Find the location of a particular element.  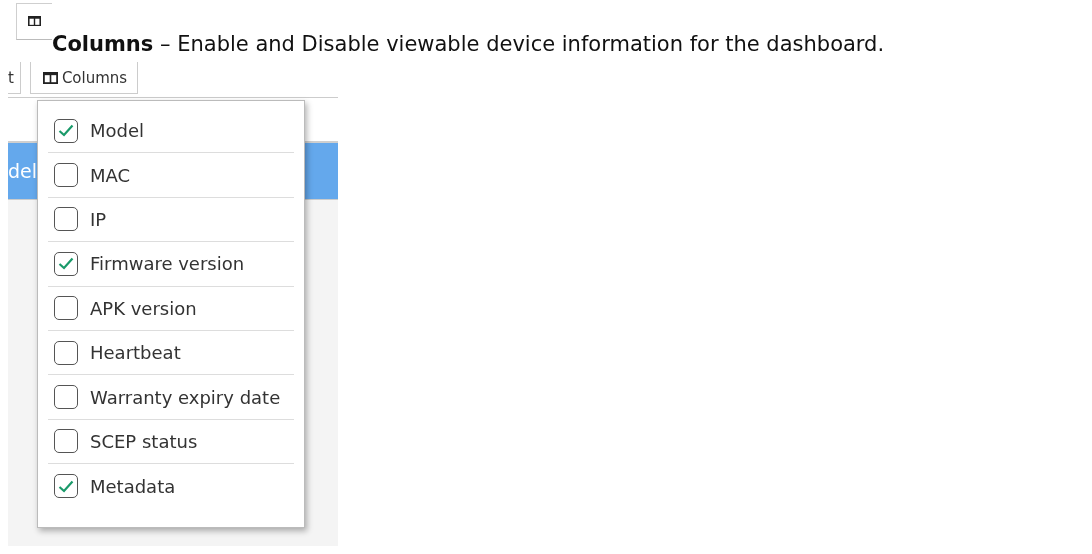

column-header: del is located at coordinates (23, 171).